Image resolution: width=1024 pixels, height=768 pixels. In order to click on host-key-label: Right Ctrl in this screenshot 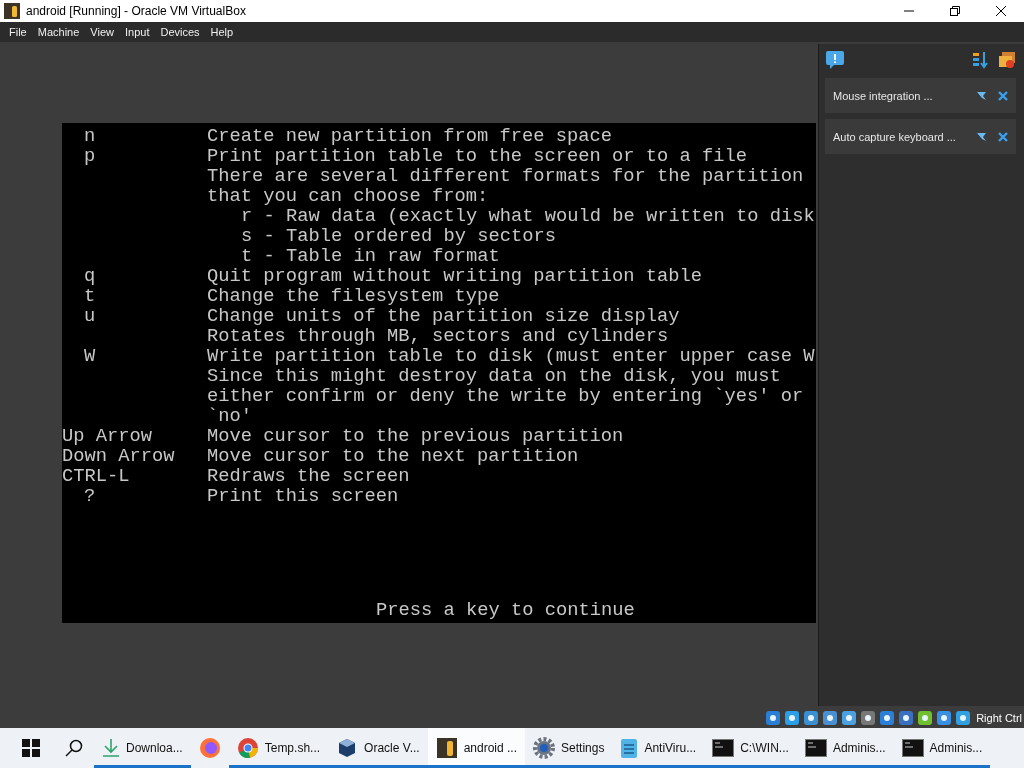, I will do `click(999, 718)`.